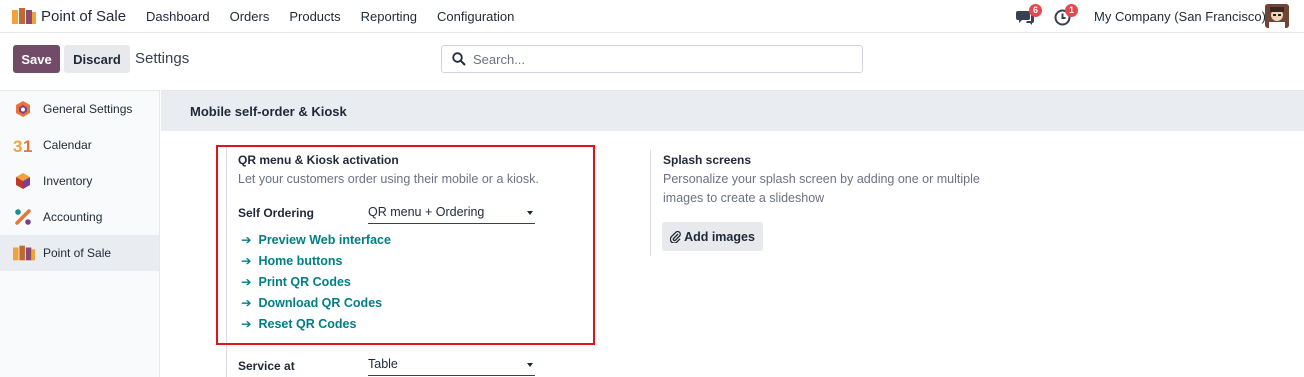 This screenshot has width=1304, height=377. I want to click on sidebar-item-calendar: 3 1 Calendar, so click(79, 145).